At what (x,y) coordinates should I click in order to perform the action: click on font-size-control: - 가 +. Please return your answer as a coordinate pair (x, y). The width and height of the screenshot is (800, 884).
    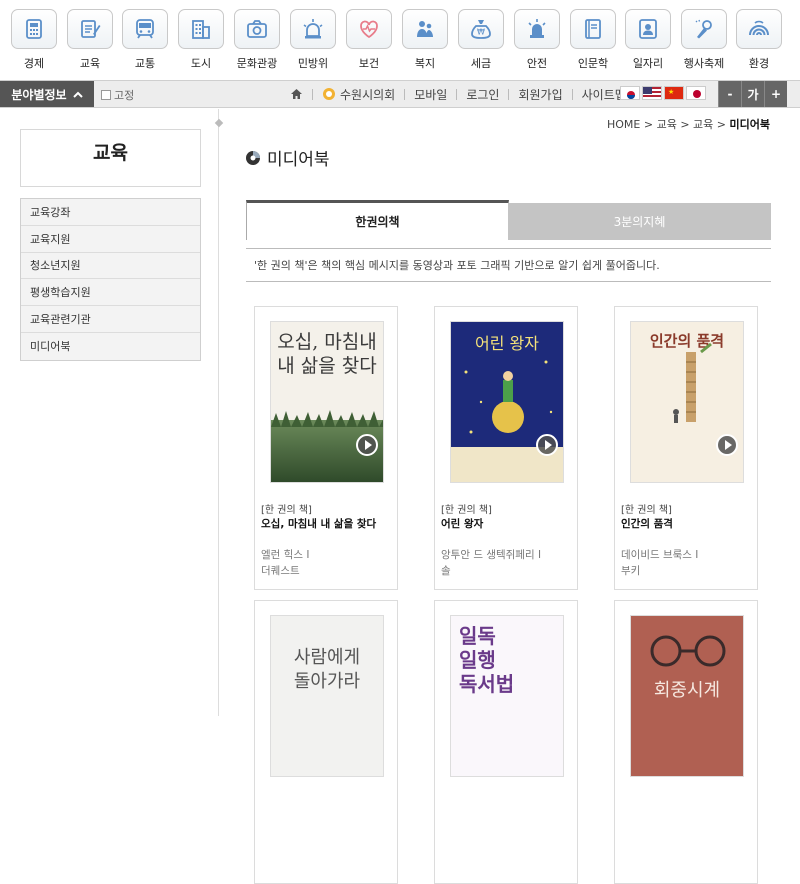
    Looking at the image, I should click on (752, 94).